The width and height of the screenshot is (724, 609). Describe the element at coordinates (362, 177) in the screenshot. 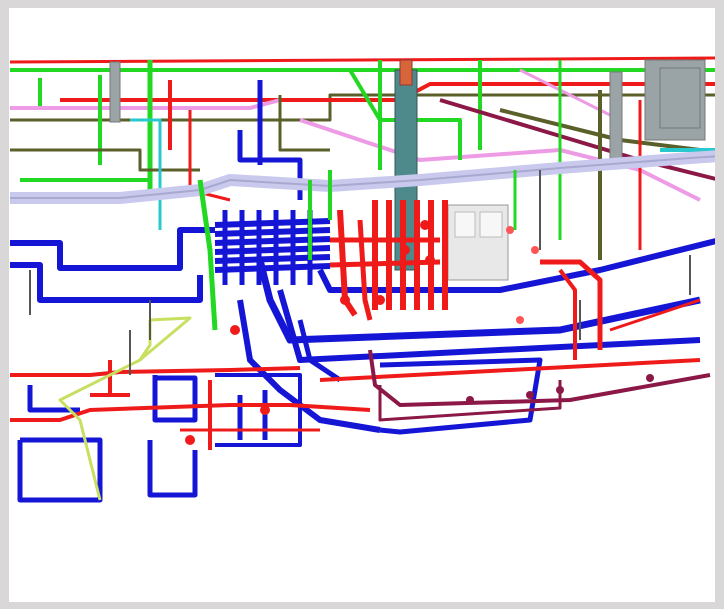

I see `main-duct` at that location.